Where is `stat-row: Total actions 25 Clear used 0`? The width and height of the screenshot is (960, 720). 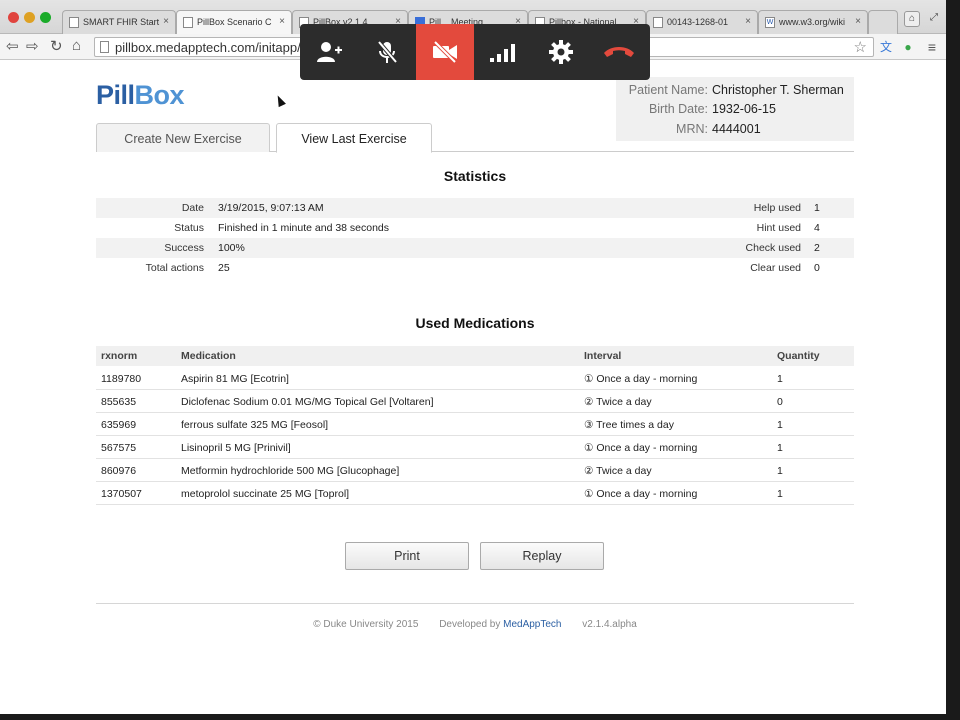 stat-row: Total actions 25 Clear used 0 is located at coordinates (475, 268).